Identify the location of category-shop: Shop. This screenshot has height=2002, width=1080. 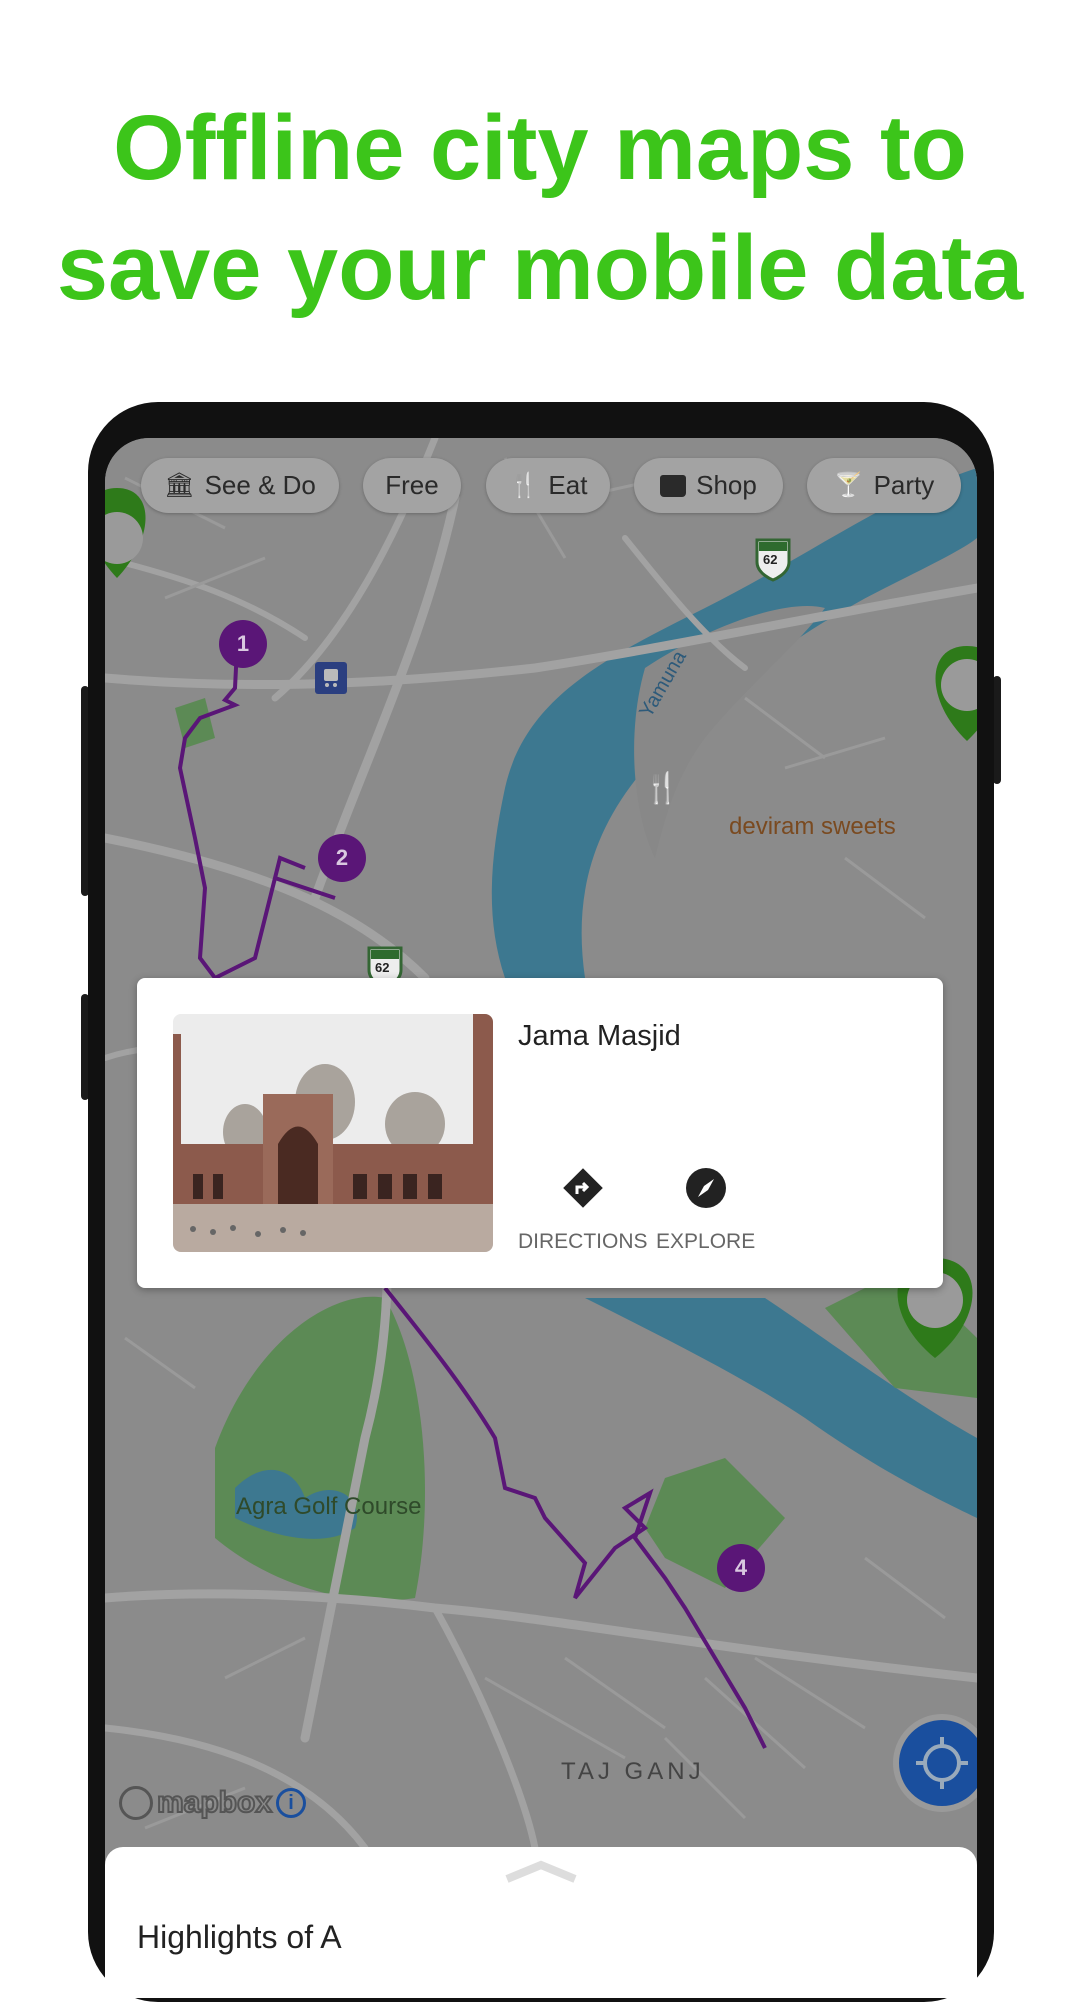
(708, 485).